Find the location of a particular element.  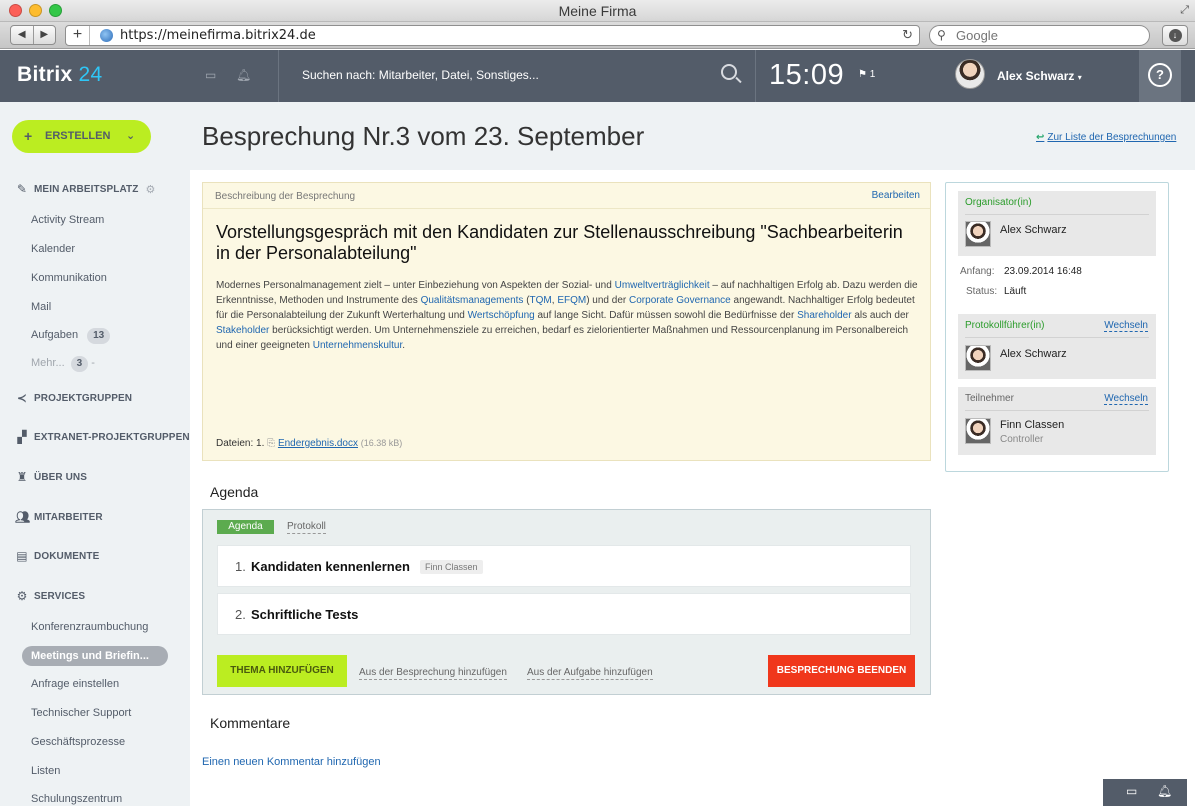

close-window-button is located at coordinates (15, 10).